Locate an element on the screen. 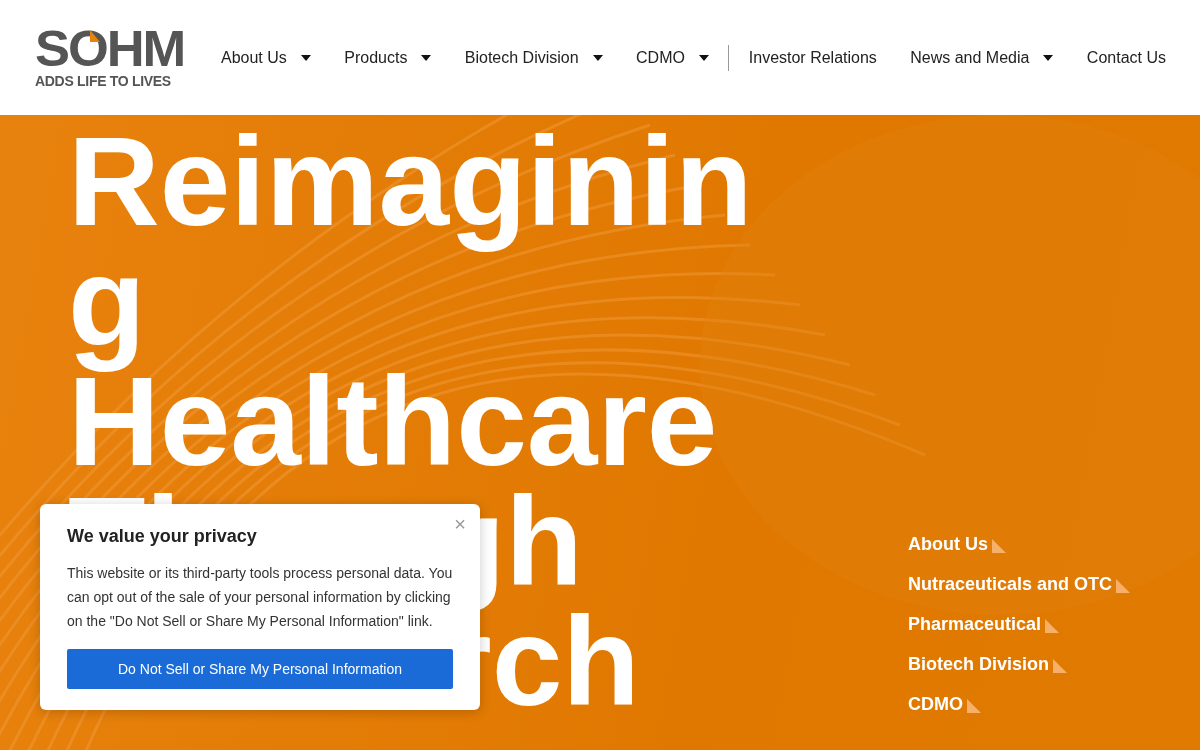  nav-link: Investor Relations is located at coordinates (812, 57).